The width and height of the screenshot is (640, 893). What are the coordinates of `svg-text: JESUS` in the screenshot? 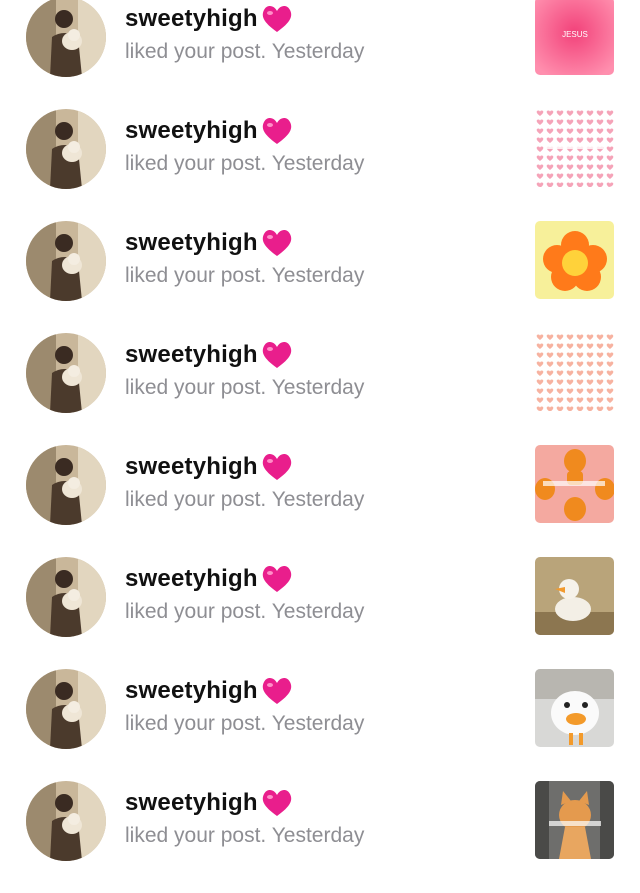 It's located at (575, 34).